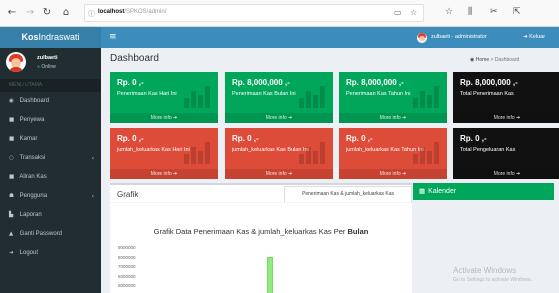 This screenshot has width=559, height=293. I want to click on activation-watermark-title: Activate Windows, so click(485, 270).